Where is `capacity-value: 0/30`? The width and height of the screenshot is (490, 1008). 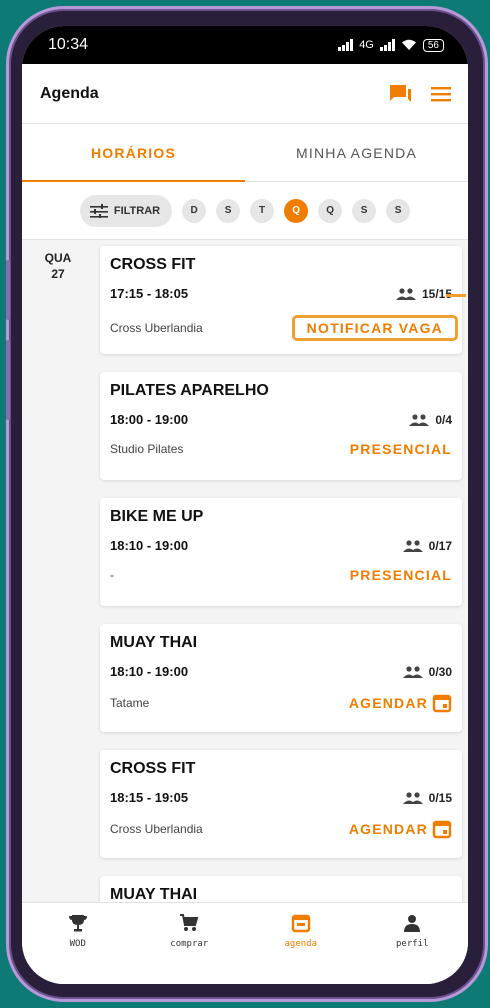 capacity-value: 0/30 is located at coordinates (440, 671).